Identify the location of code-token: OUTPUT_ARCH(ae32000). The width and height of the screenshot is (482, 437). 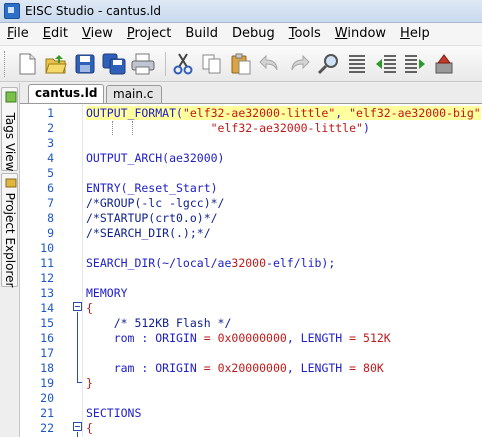
(155, 158).